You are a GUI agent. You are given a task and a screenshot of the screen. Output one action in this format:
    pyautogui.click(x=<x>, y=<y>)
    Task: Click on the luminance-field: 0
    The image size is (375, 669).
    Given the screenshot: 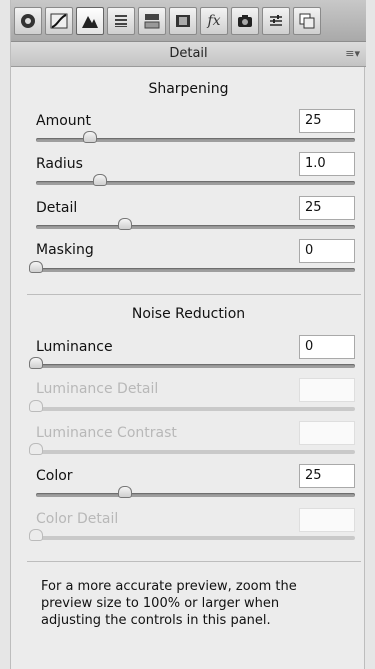 What is the action you would take?
    pyautogui.click(x=327, y=347)
    